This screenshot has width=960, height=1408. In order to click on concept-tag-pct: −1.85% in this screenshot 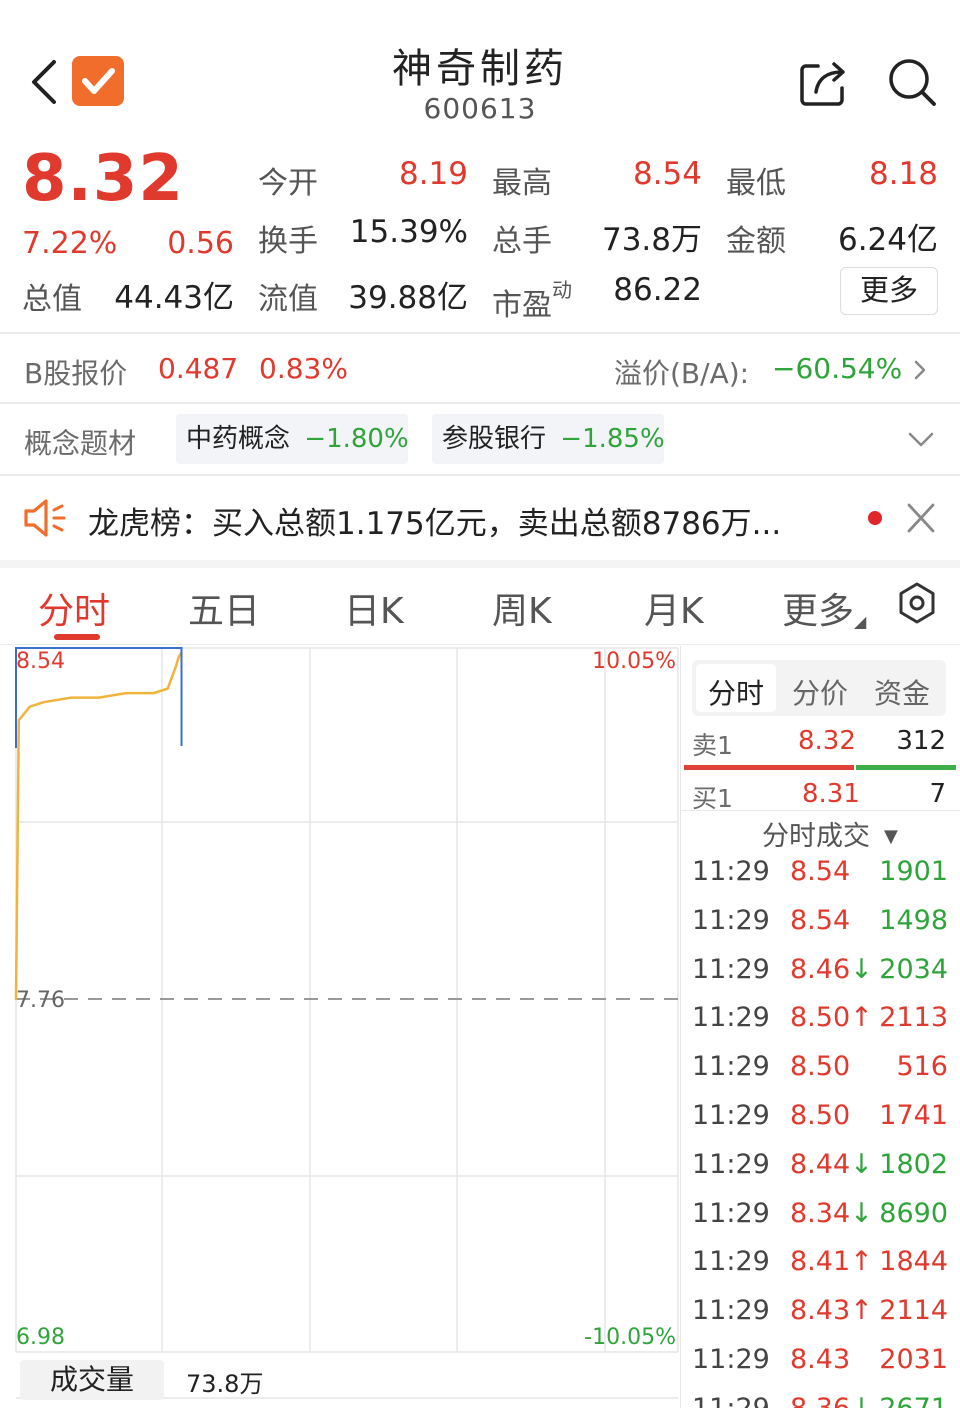, I will do `click(612, 439)`.